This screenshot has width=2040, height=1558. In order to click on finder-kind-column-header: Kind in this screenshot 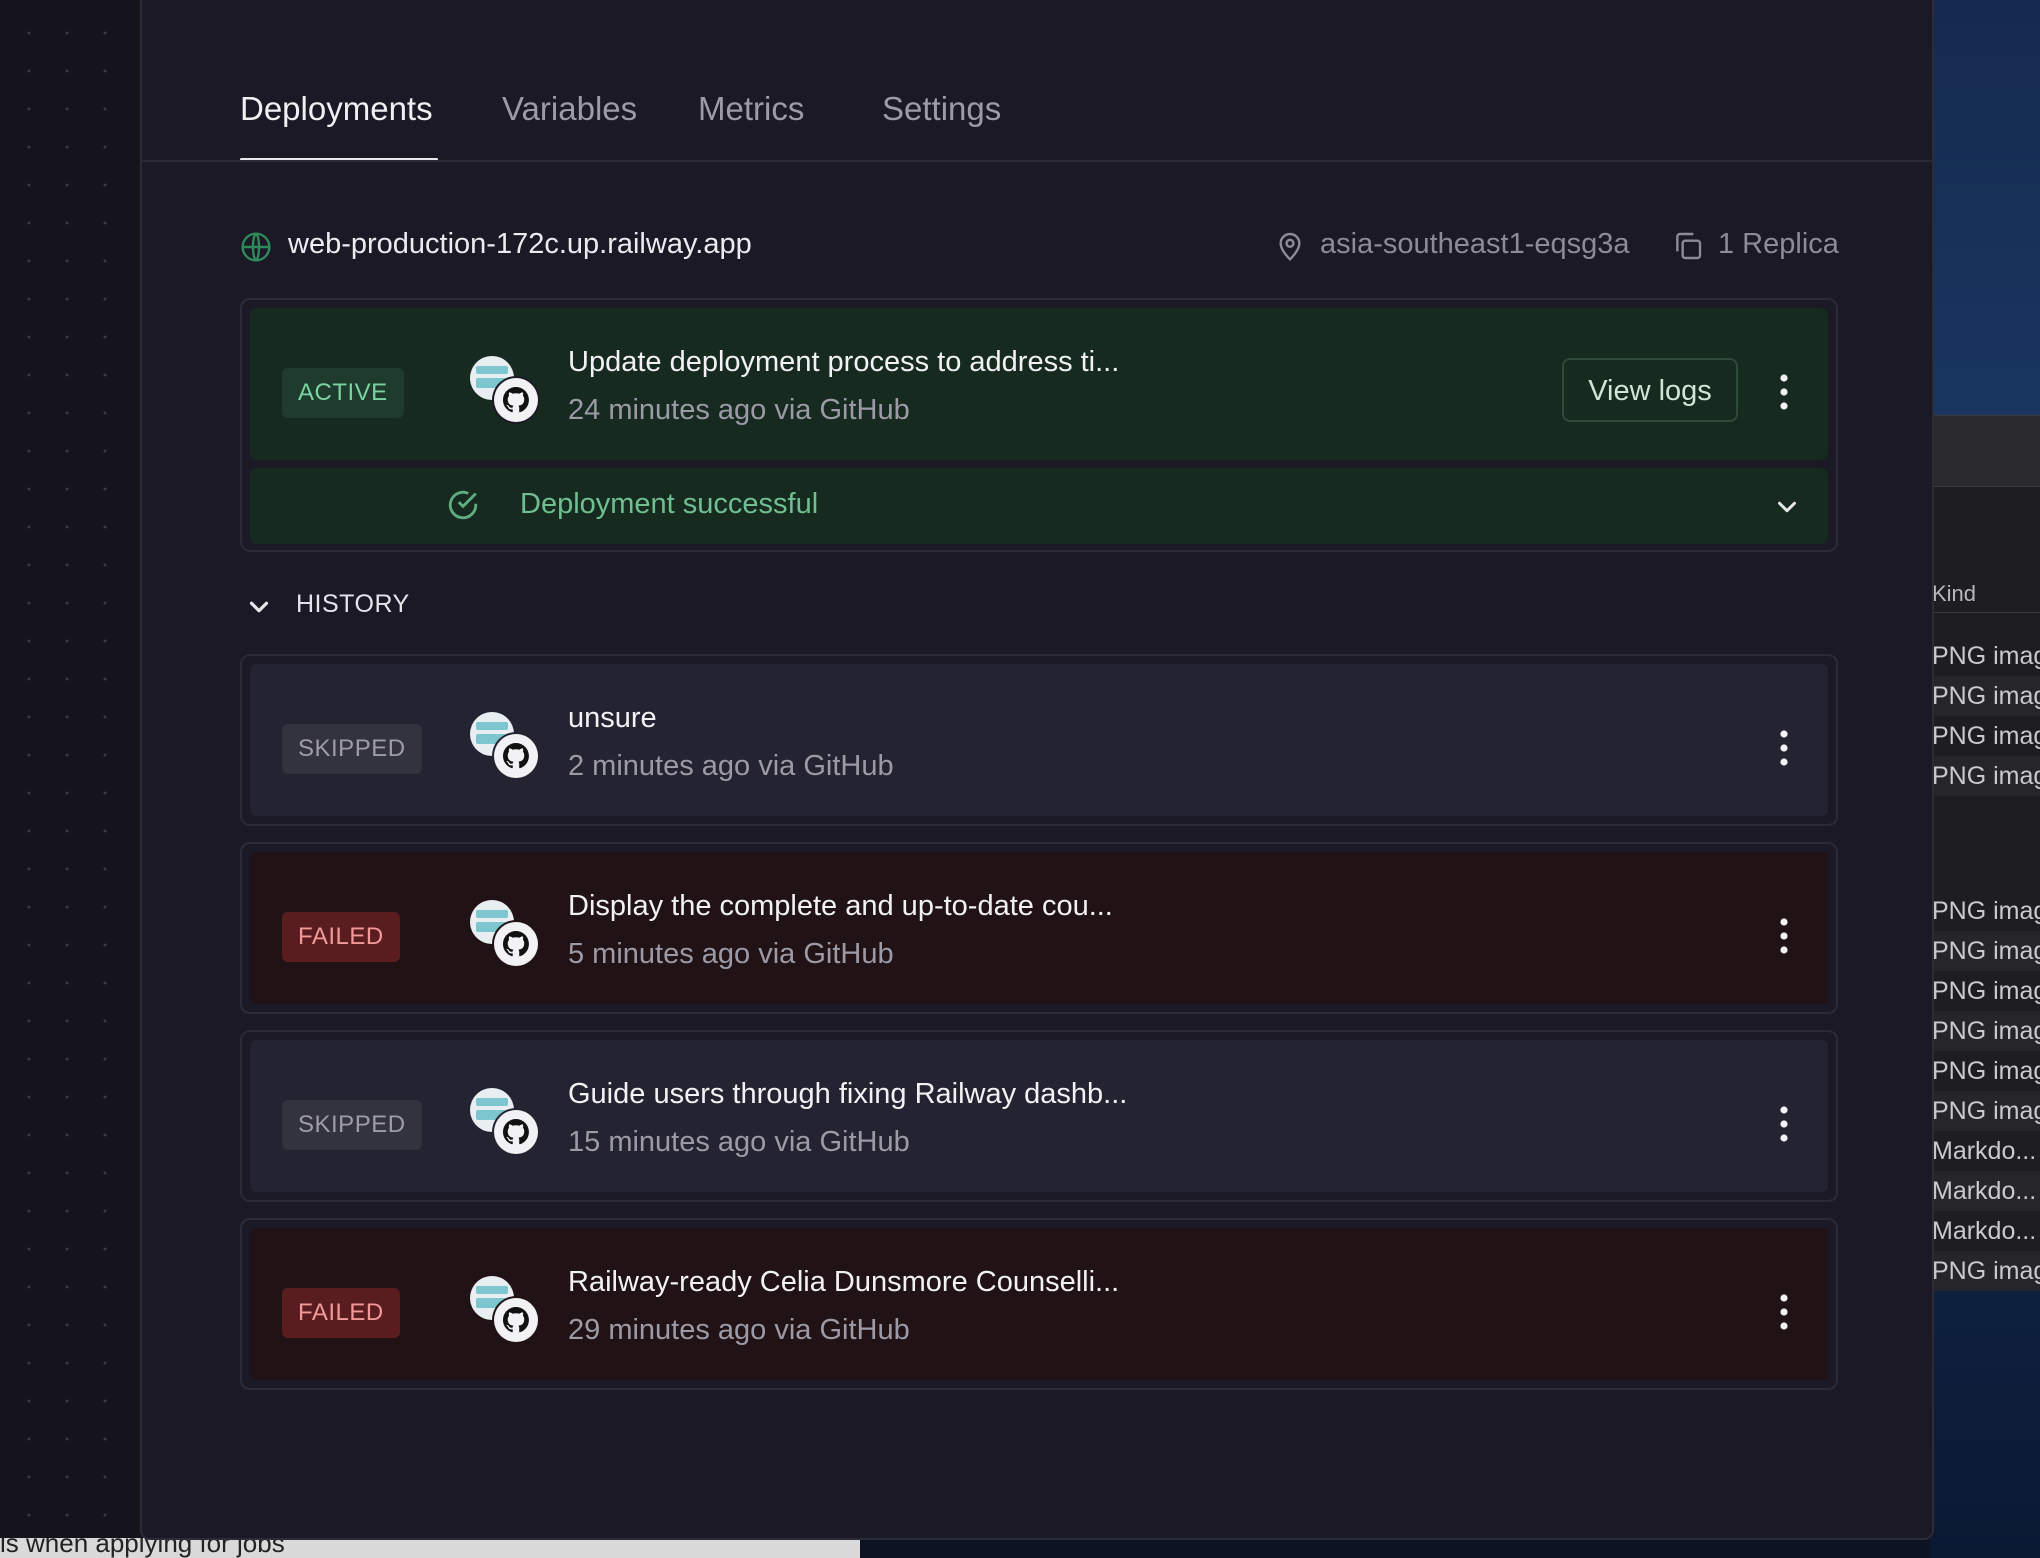, I will do `click(1985, 594)`.